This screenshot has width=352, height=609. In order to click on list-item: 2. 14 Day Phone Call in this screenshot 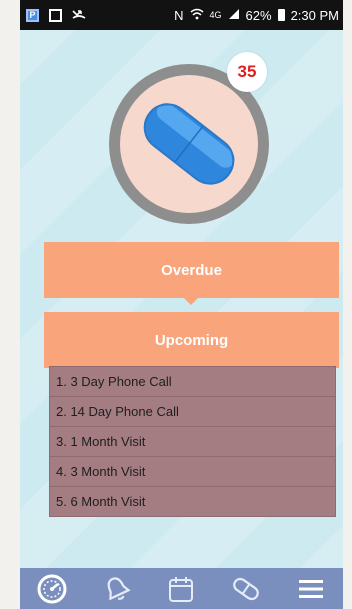, I will do `click(192, 412)`.